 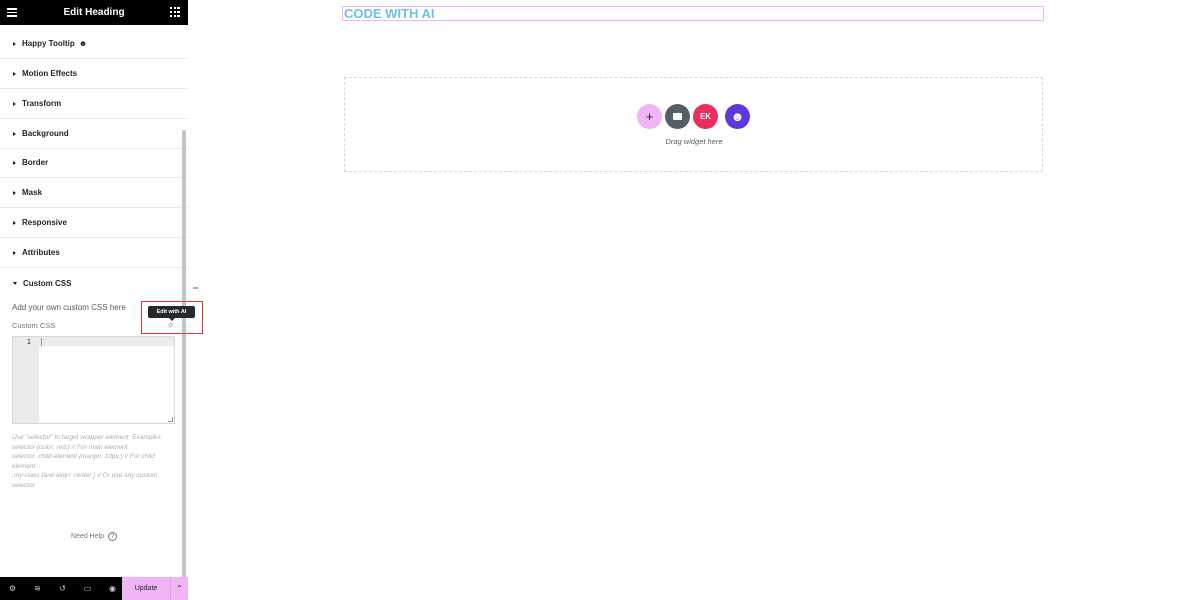 I want to click on panel-header: Edit Heading, so click(x=94, y=12).